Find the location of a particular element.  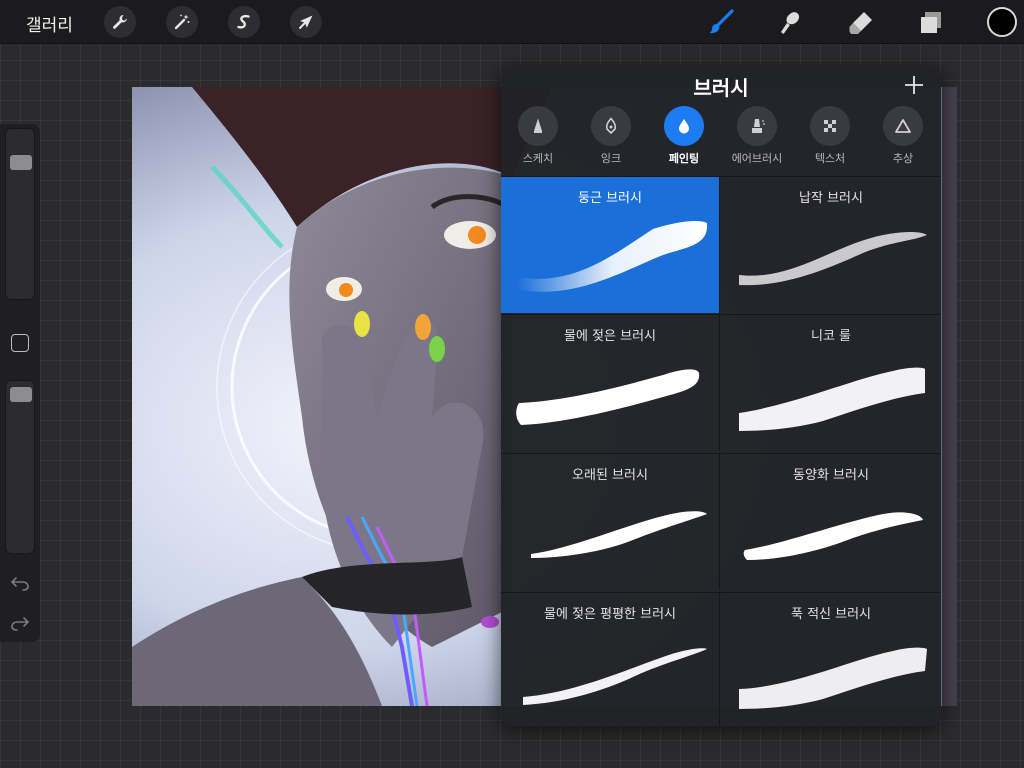

brush-item-oriental: 동양화 브러시 is located at coordinates (831, 521).